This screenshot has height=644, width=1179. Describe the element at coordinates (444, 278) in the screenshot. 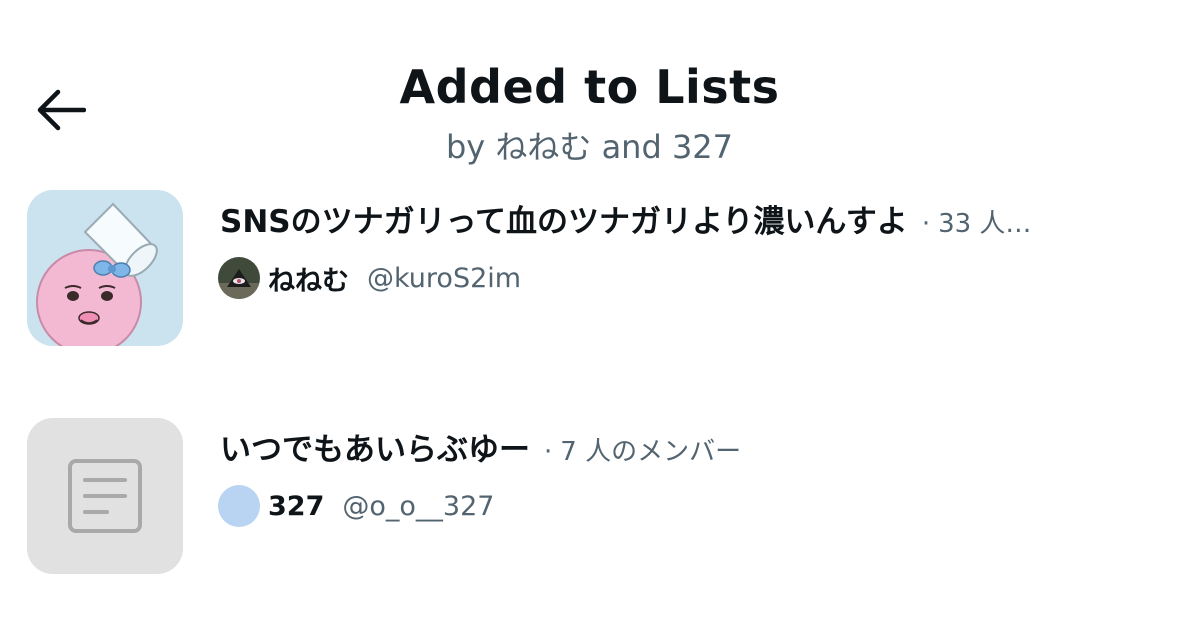

I see `owner-handle: @kuroS2im` at that location.